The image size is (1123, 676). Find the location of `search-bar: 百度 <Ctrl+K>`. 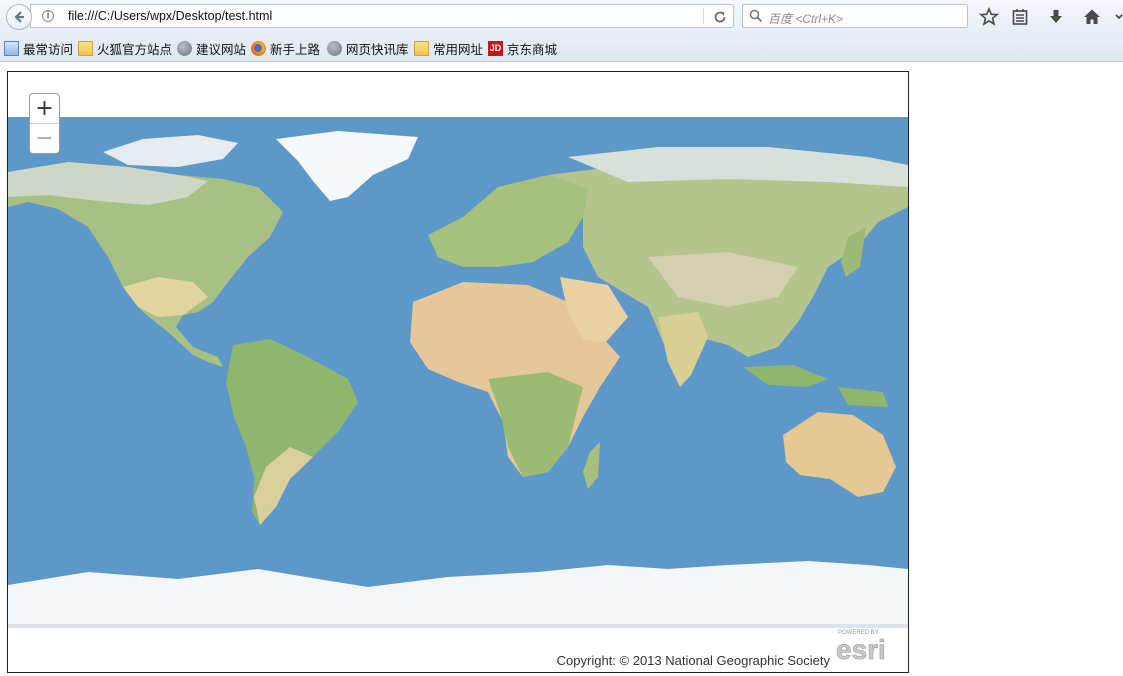

search-bar: 百度 <Ctrl+K> is located at coordinates (855, 16).